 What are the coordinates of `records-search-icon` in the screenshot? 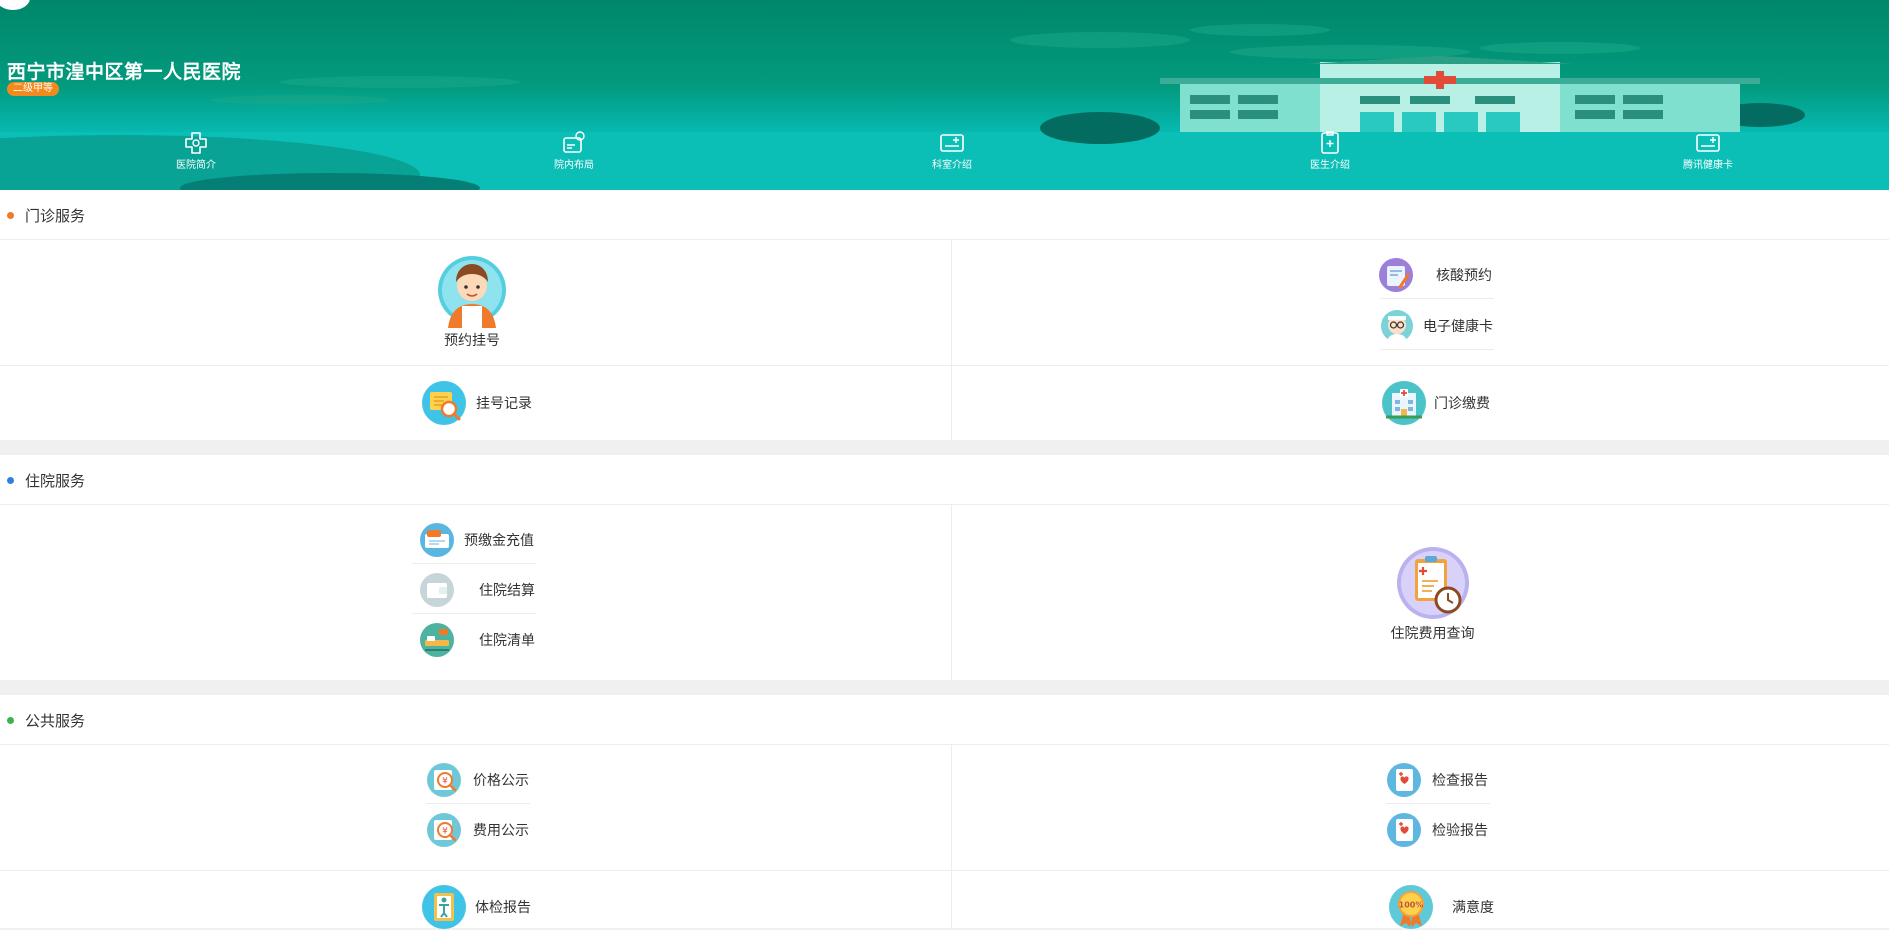 It's located at (444, 403).